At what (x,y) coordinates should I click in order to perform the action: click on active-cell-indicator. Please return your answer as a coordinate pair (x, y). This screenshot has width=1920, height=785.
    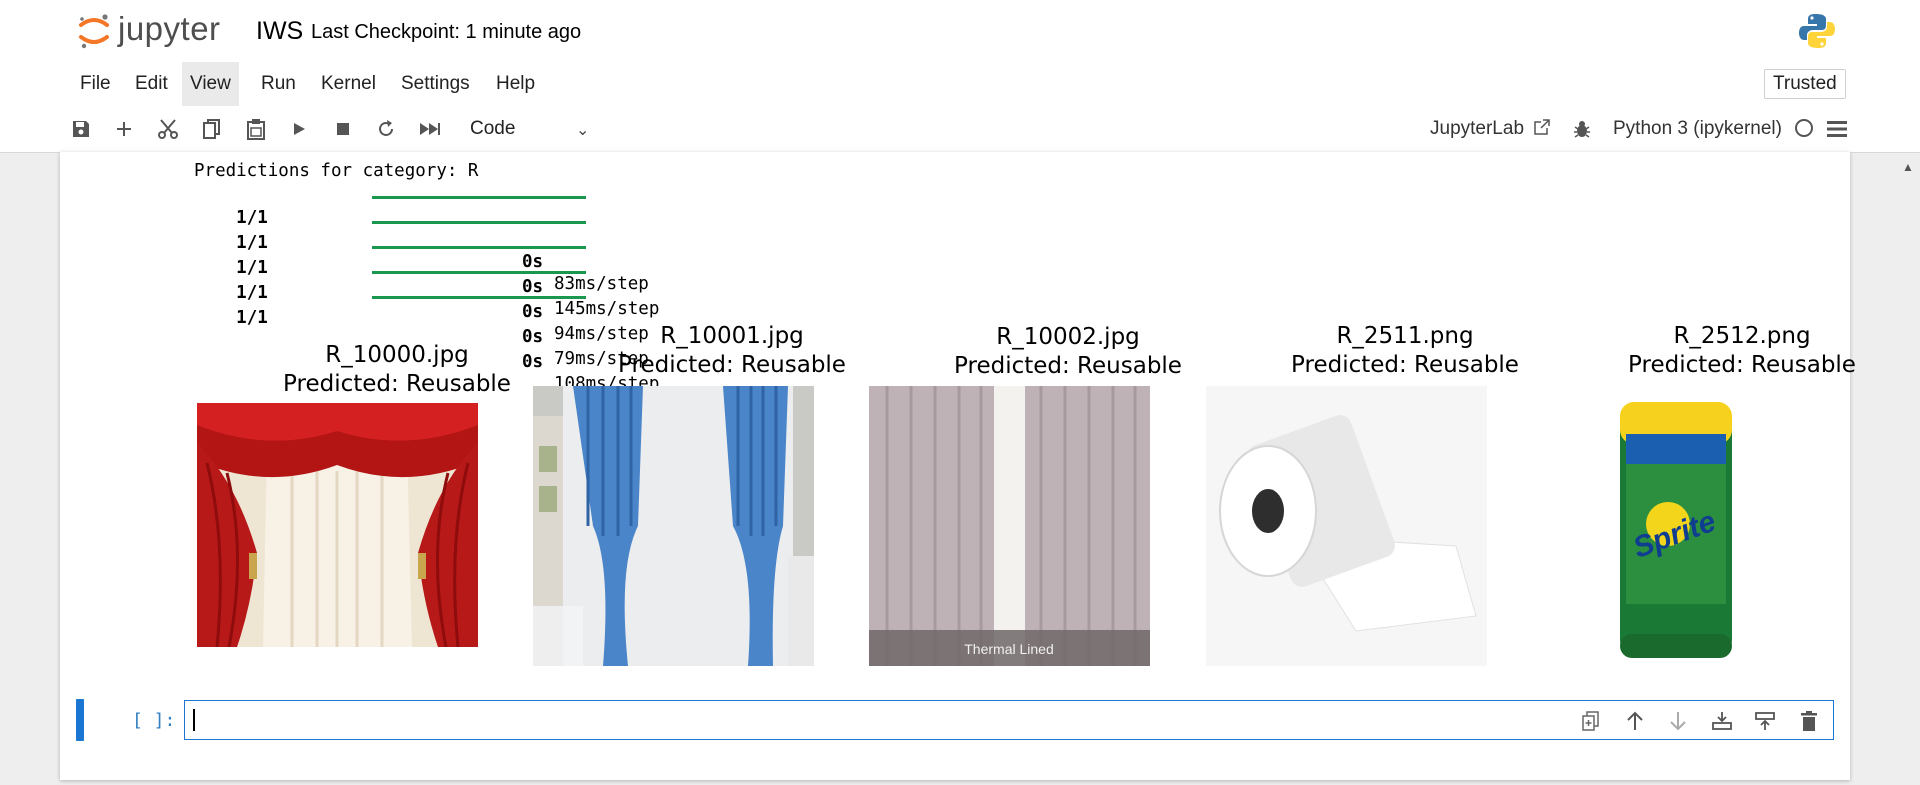
    Looking at the image, I should click on (80, 720).